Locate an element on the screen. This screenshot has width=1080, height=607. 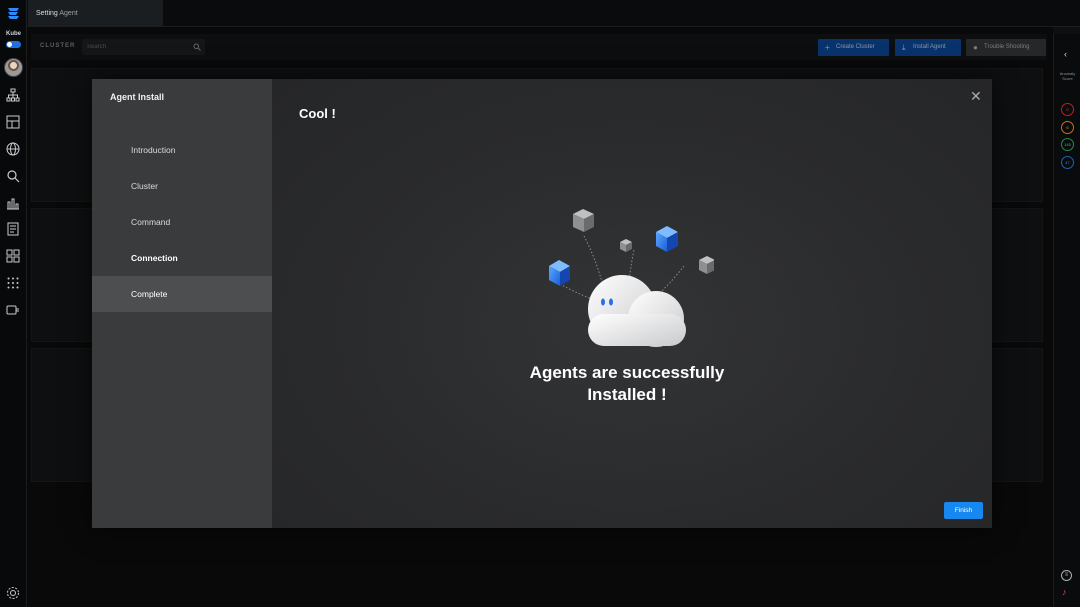
kube-label: Kube is located at coordinates (13, 34).